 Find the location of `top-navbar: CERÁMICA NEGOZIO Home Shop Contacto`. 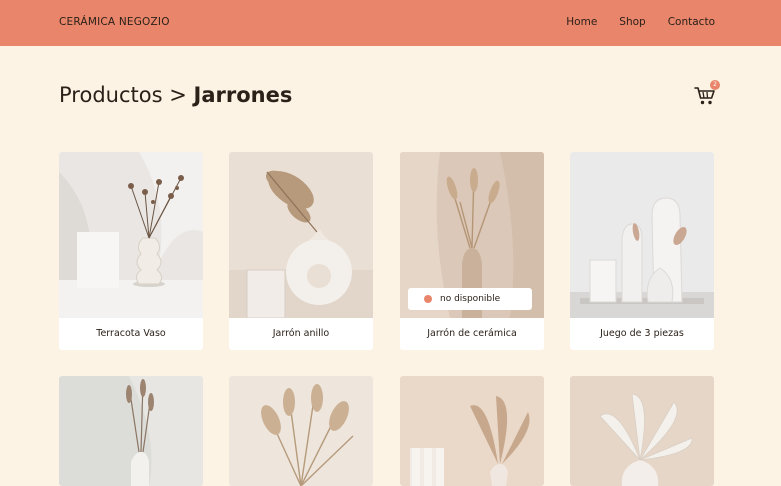

top-navbar: CERÁMICA NEGOZIO Home Shop Contacto is located at coordinates (390, 23).